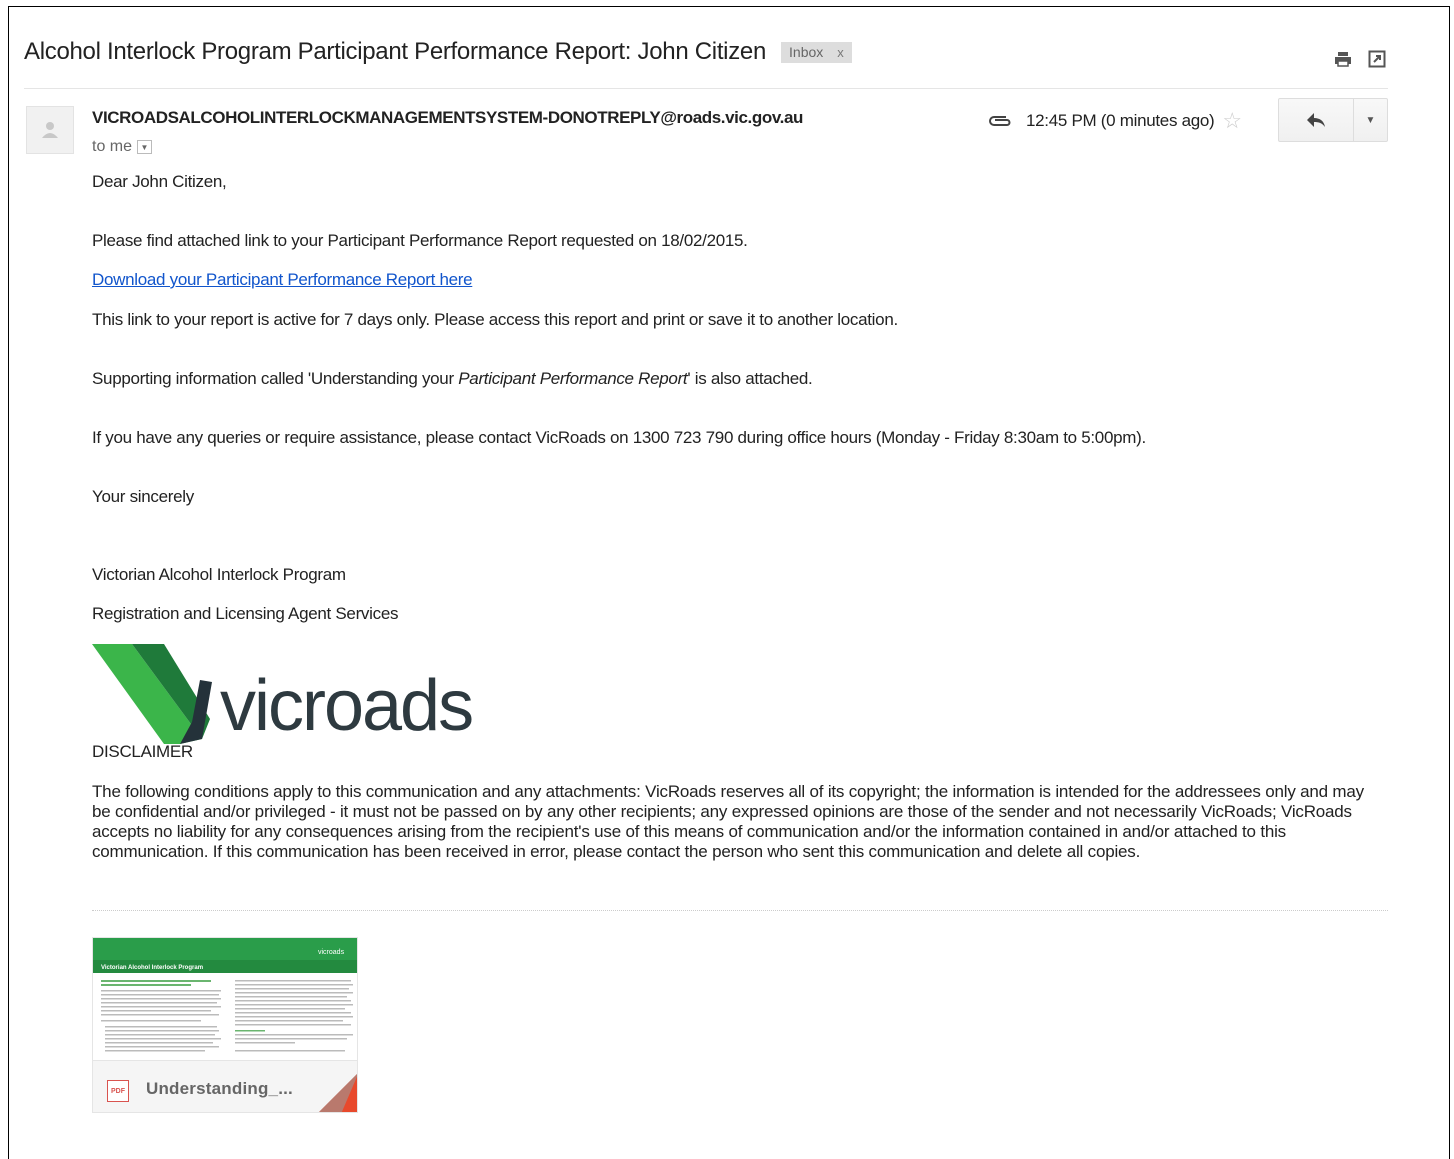  Describe the element at coordinates (840, 52) in the screenshot. I see `remove-label-button: x` at that location.